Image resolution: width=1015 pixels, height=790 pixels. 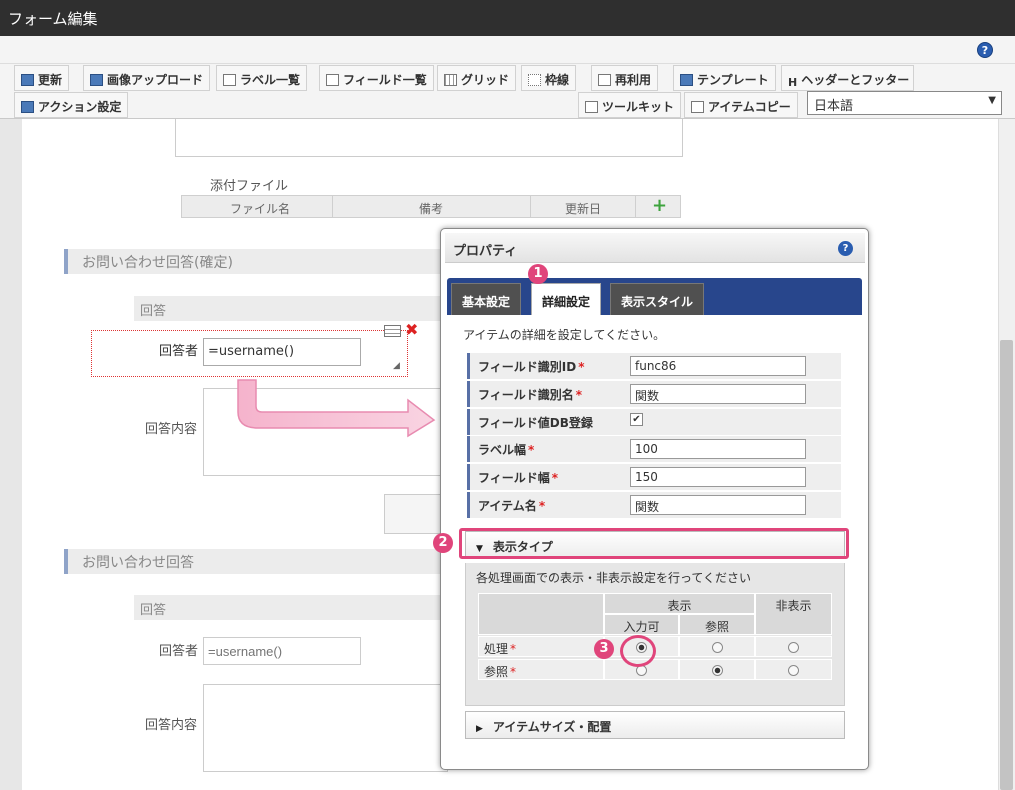 I want to click on chevron-down-icon: ▼, so click(x=992, y=100).